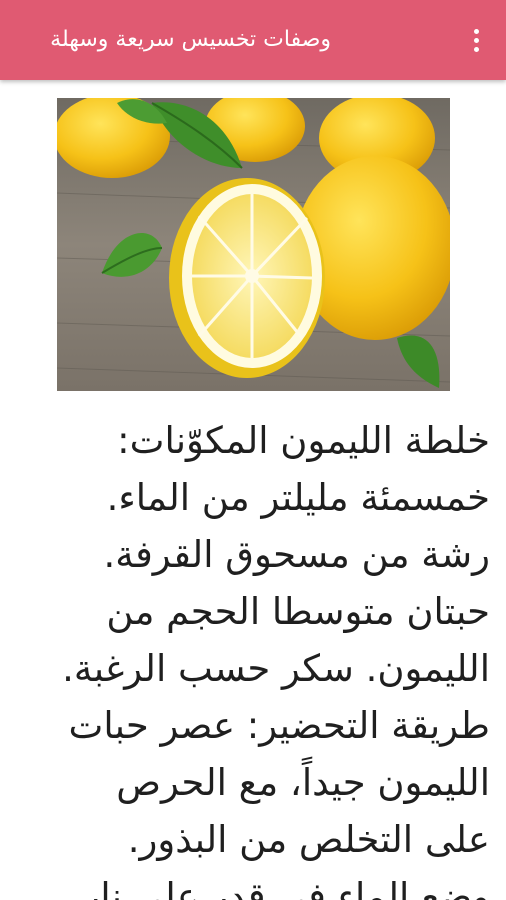 Image resolution: width=506 pixels, height=900 pixels. Describe the element at coordinates (308, 839) in the screenshot. I see `article-line: على التخلص من البذور.` at that location.